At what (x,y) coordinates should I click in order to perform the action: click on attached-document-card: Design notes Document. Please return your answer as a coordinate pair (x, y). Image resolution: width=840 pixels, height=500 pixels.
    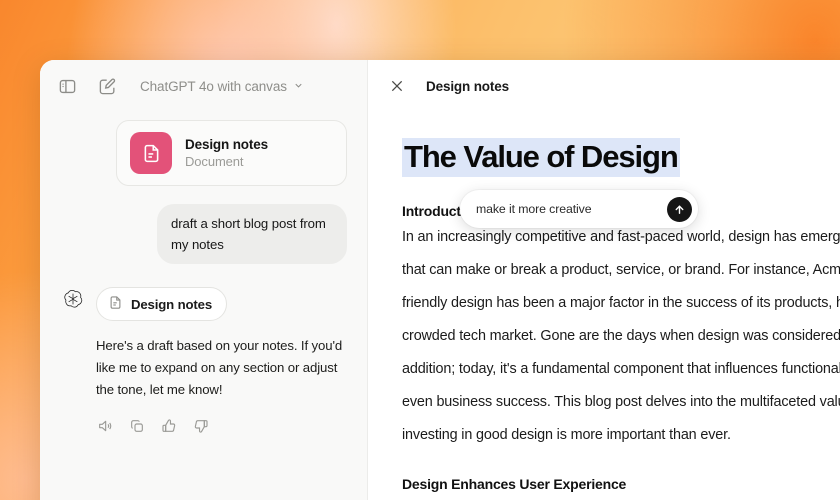
    Looking at the image, I should click on (231, 153).